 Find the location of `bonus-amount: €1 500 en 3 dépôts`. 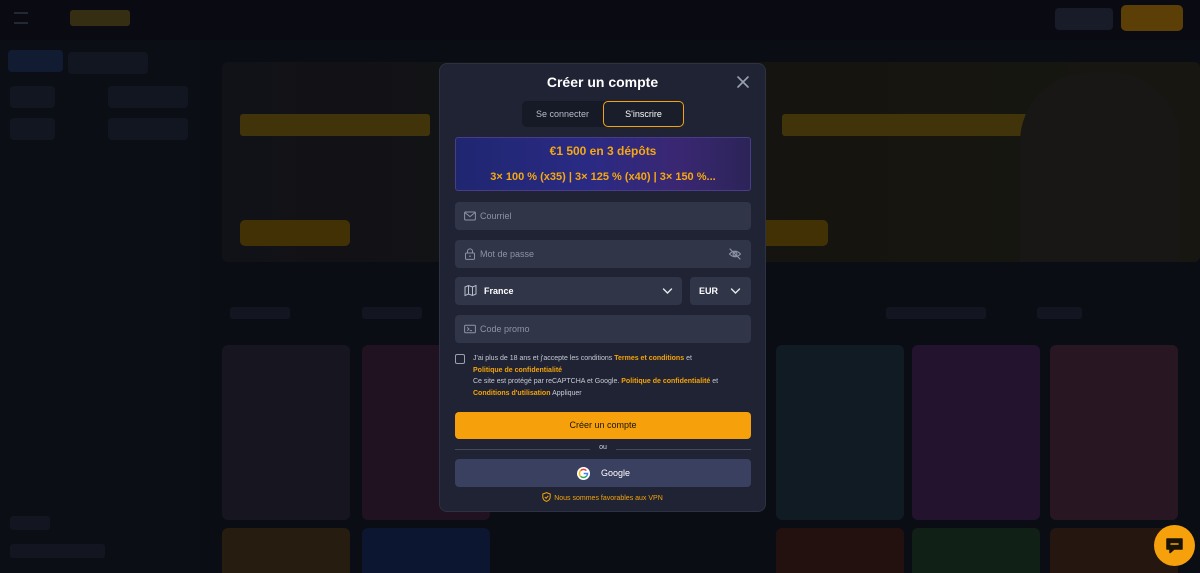

bonus-amount: €1 500 en 3 dépôts is located at coordinates (603, 151).